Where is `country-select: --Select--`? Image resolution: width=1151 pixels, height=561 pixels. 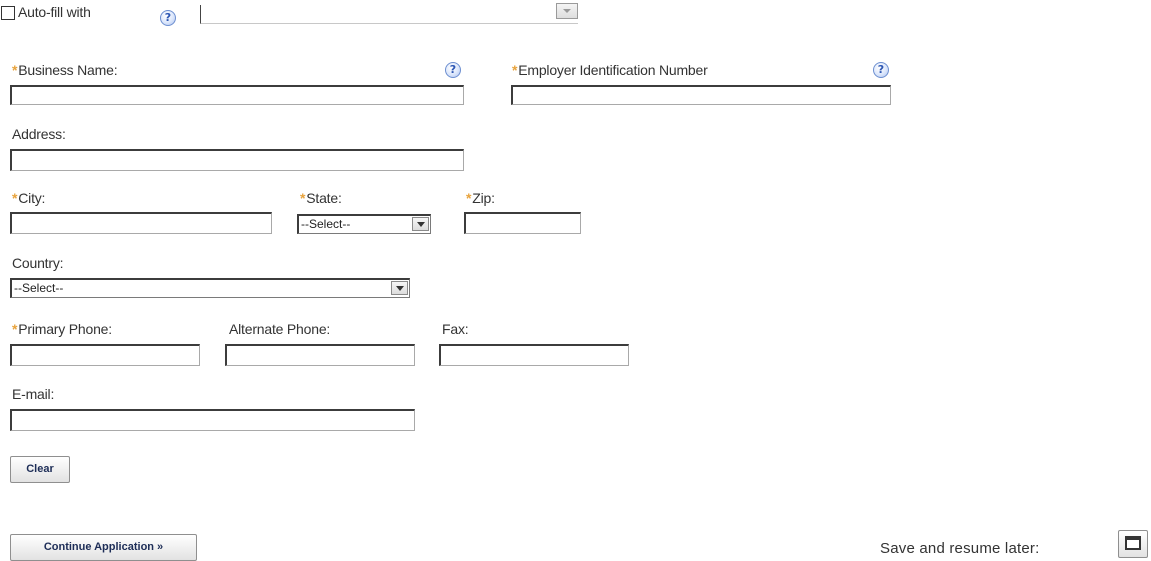
country-select: --Select-- is located at coordinates (210, 288).